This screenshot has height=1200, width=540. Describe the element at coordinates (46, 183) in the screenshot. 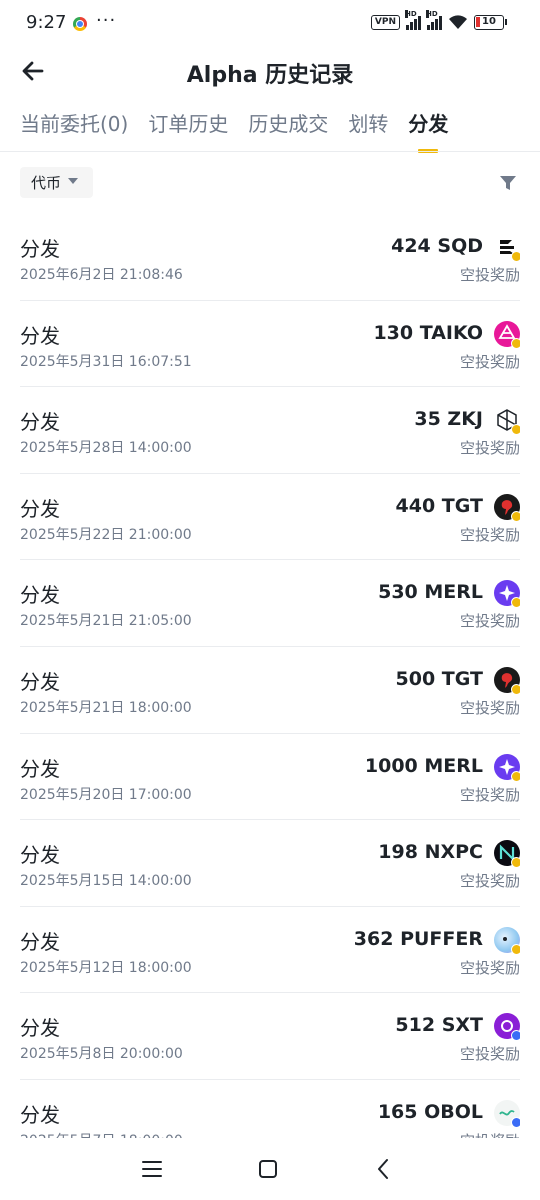

I see `coin-filter-label: 代币` at that location.